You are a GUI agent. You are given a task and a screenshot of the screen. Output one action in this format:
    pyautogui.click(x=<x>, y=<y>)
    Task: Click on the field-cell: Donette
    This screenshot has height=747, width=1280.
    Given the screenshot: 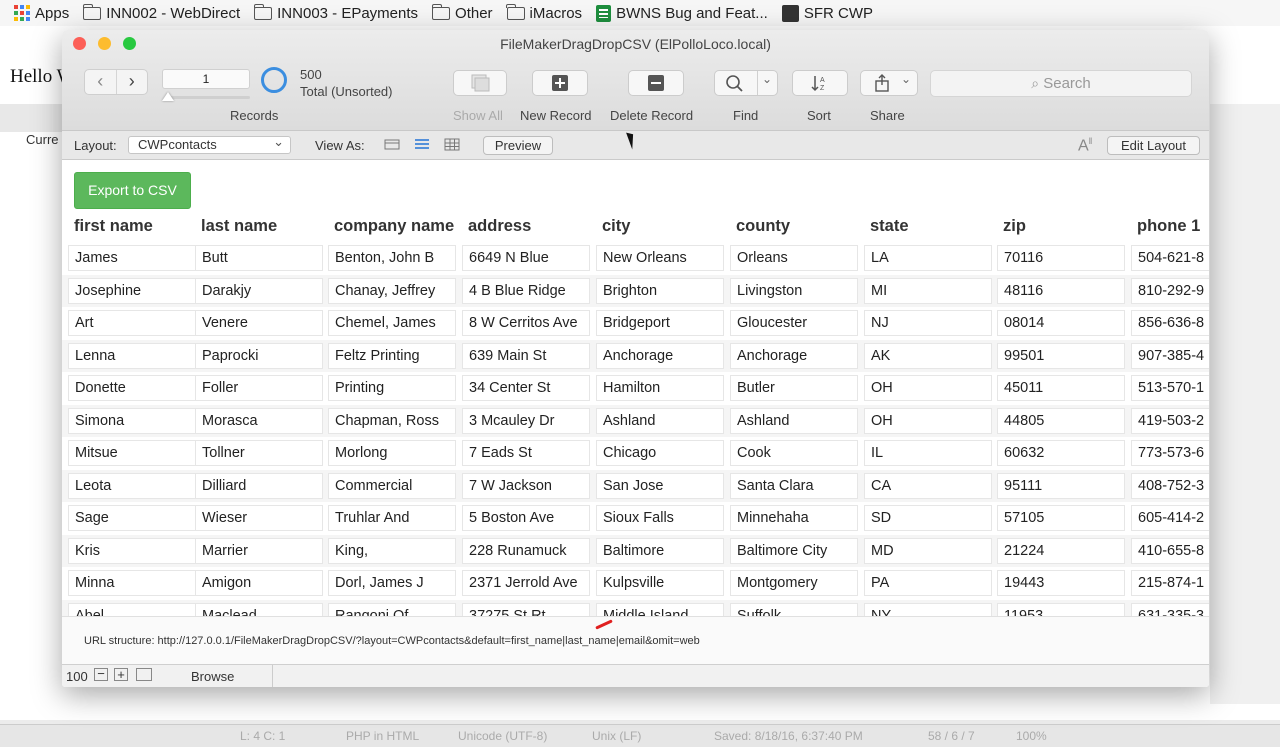 What is the action you would take?
    pyautogui.click(x=132, y=388)
    